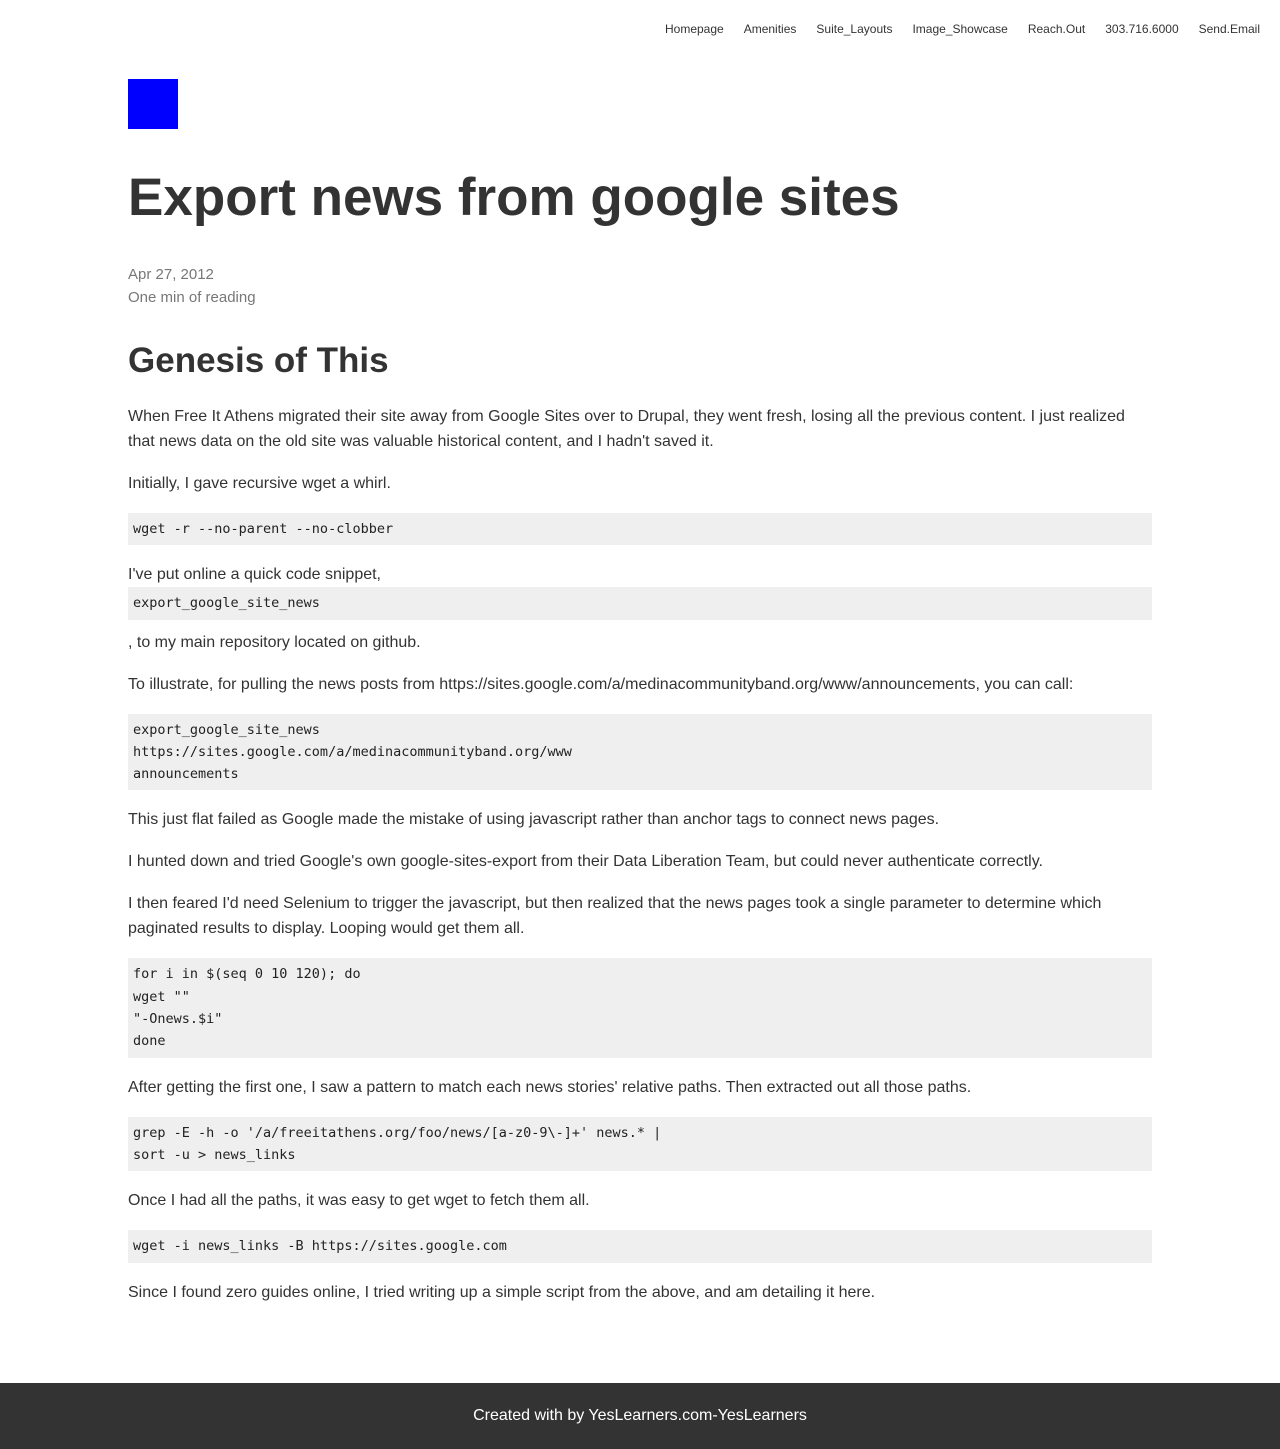 The height and width of the screenshot is (1449, 1280). I want to click on code-line: wget "", so click(161, 996).